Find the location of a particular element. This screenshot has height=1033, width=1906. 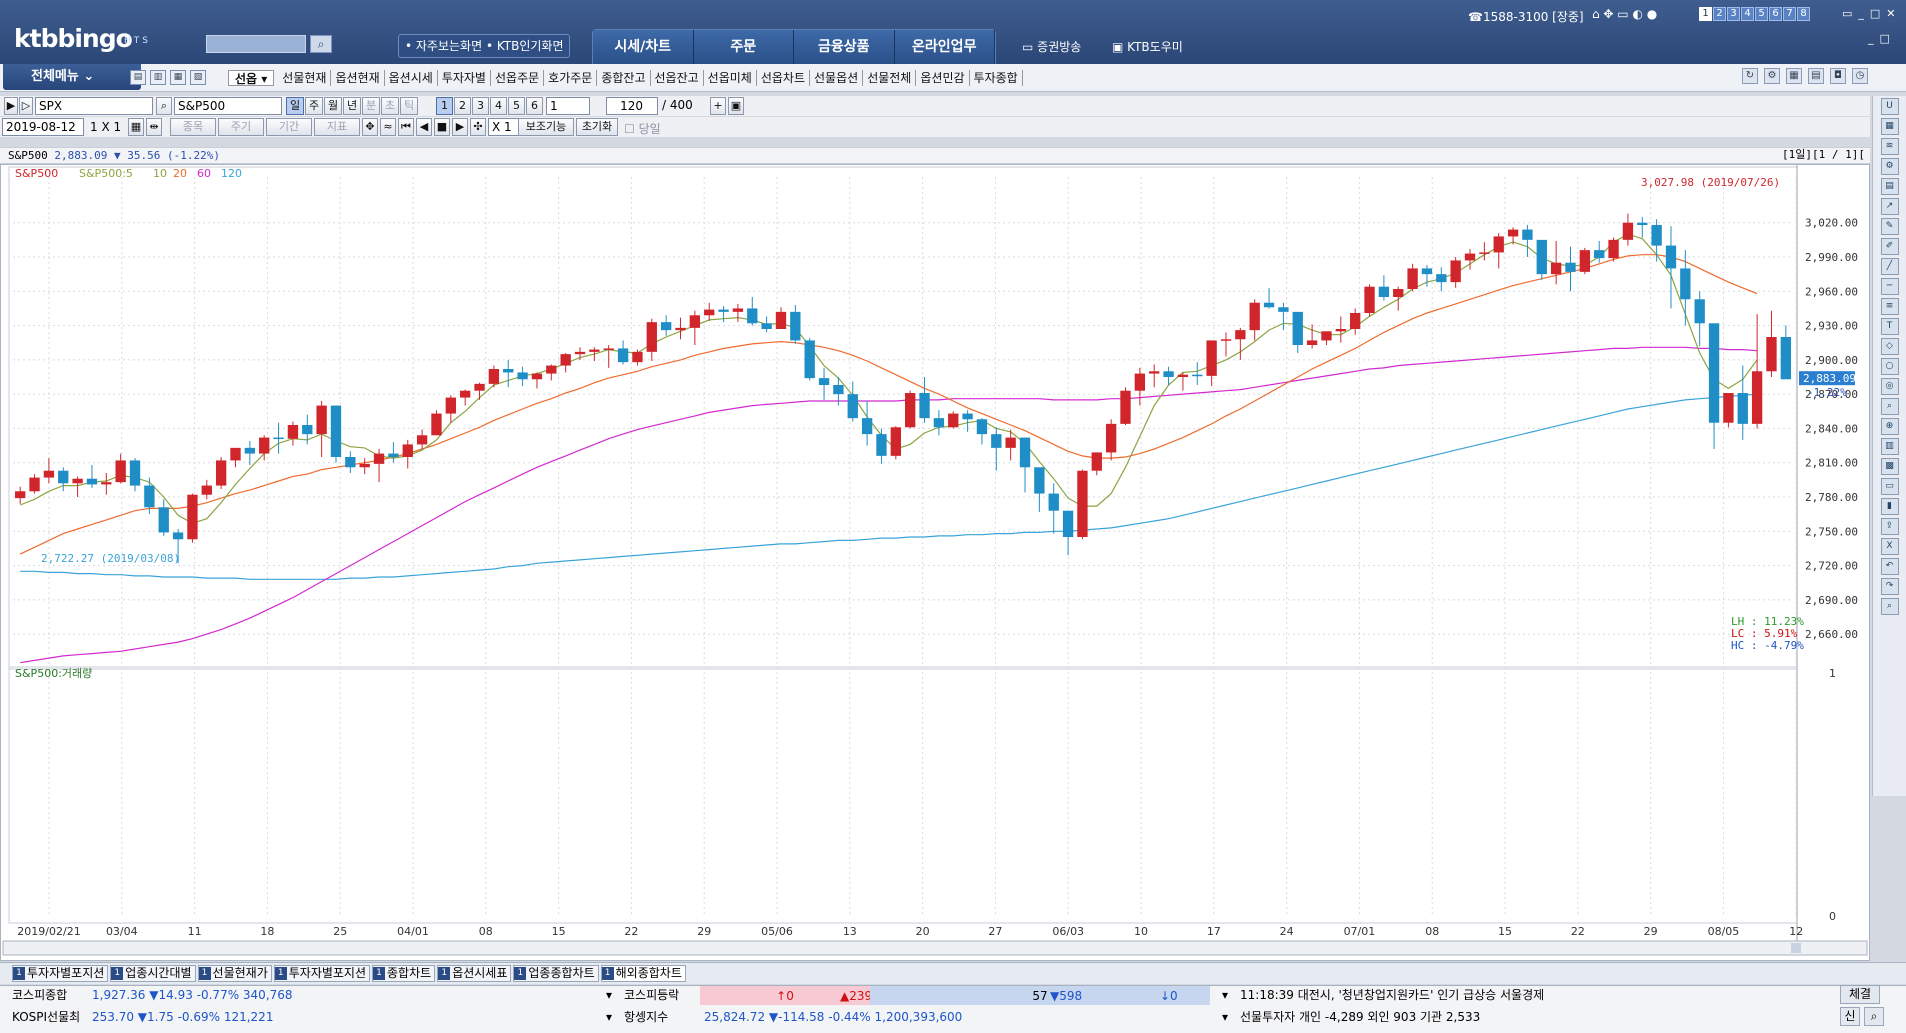

settings-icon: ◎ is located at coordinates (1889, 386).